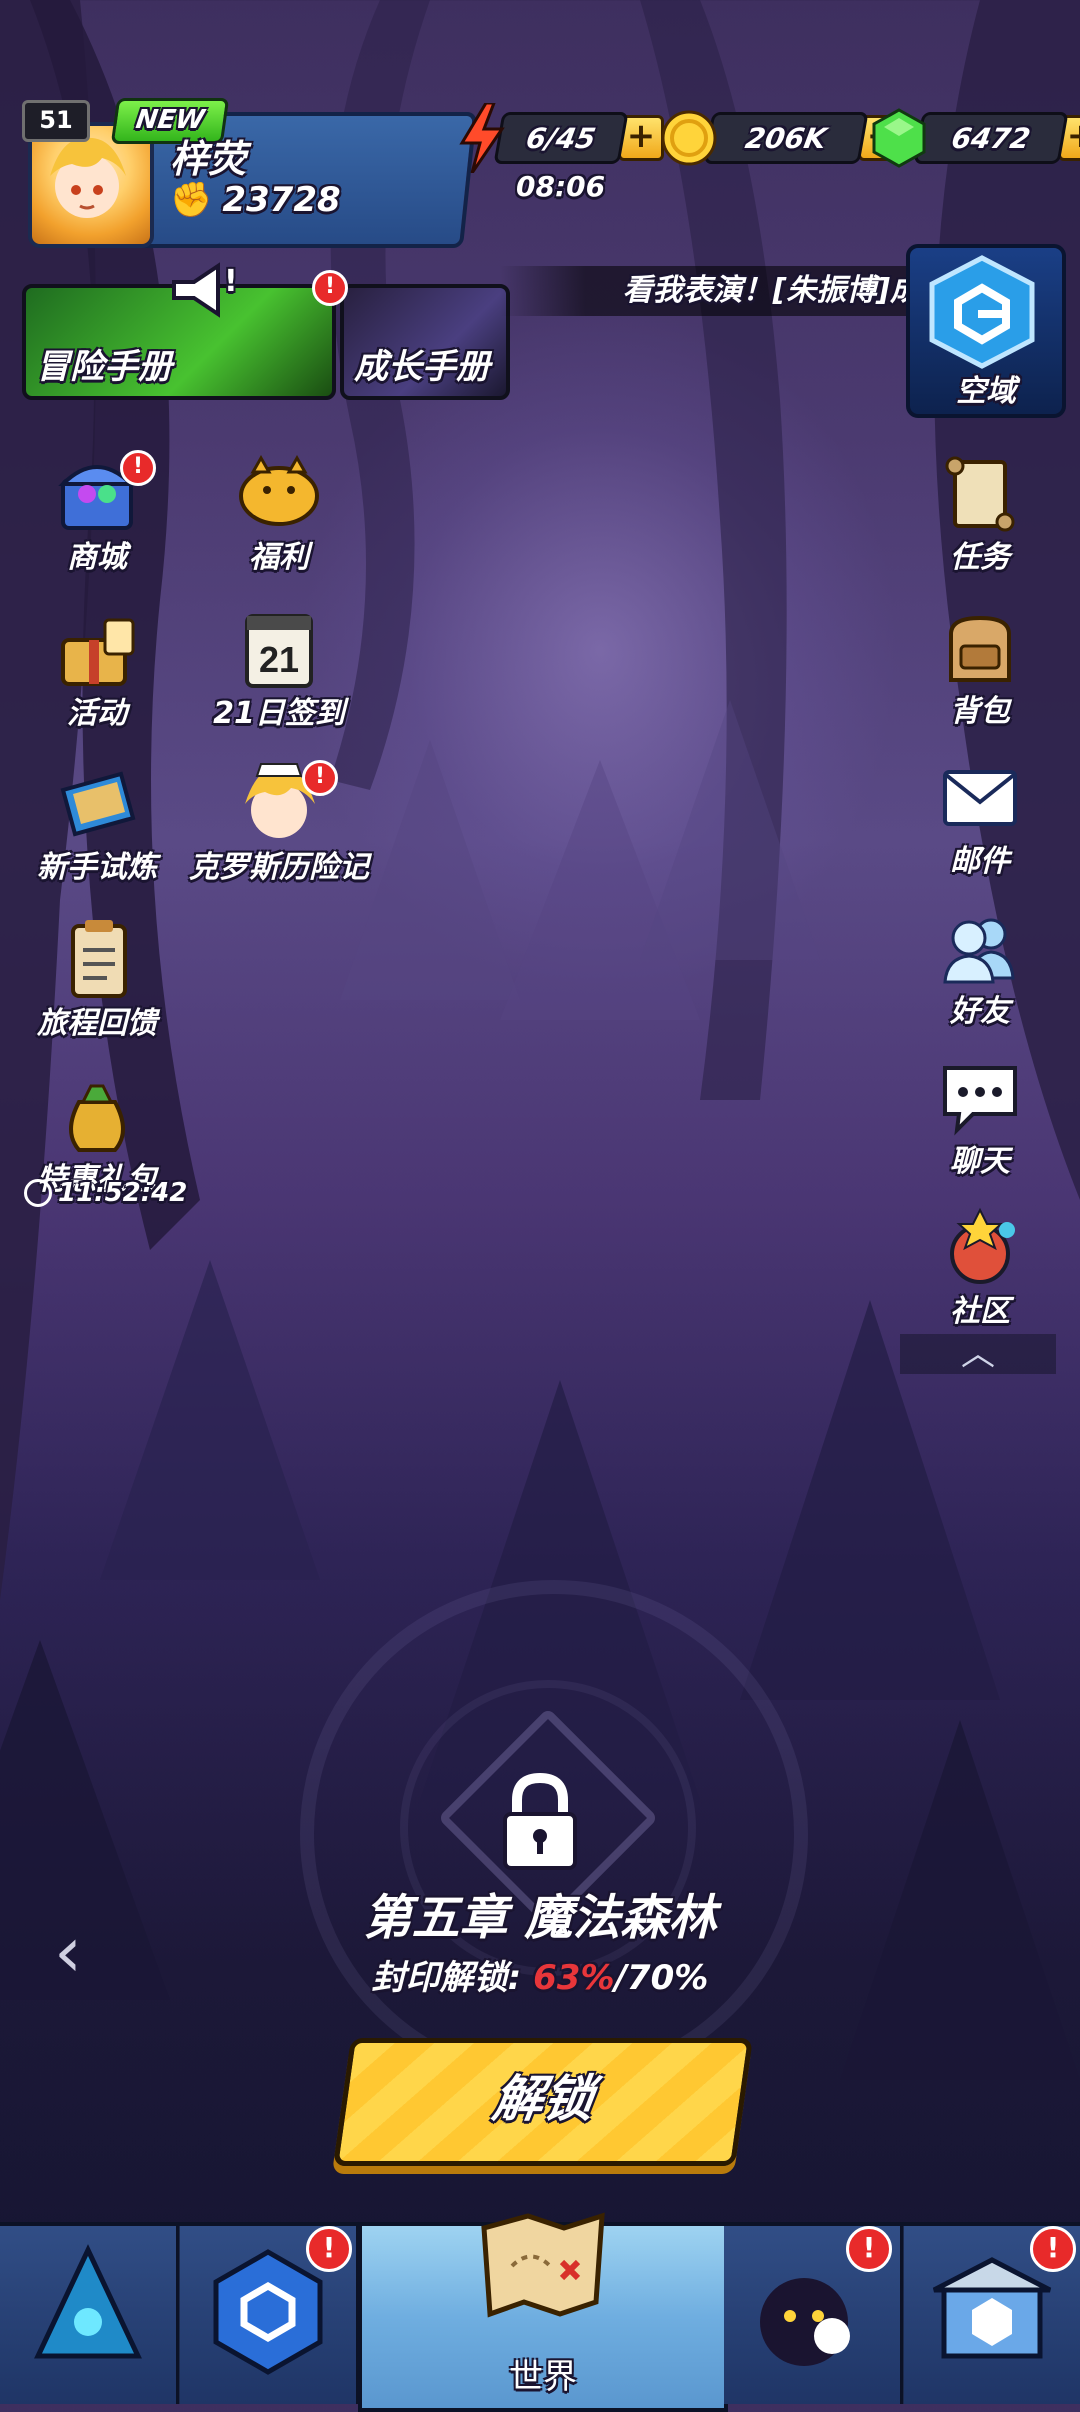  I want to click on menu-chat: 聊天, so click(980, 1117).